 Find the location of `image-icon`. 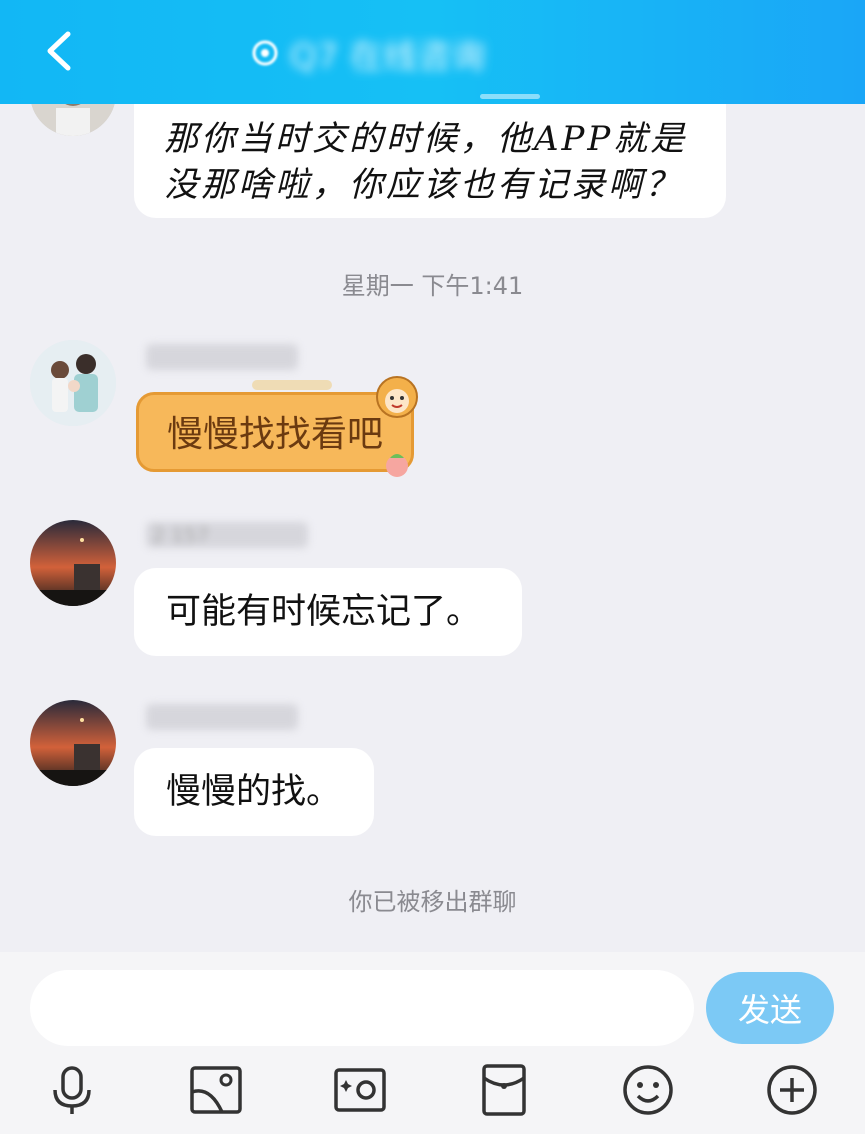

image-icon is located at coordinates (216, 1090).